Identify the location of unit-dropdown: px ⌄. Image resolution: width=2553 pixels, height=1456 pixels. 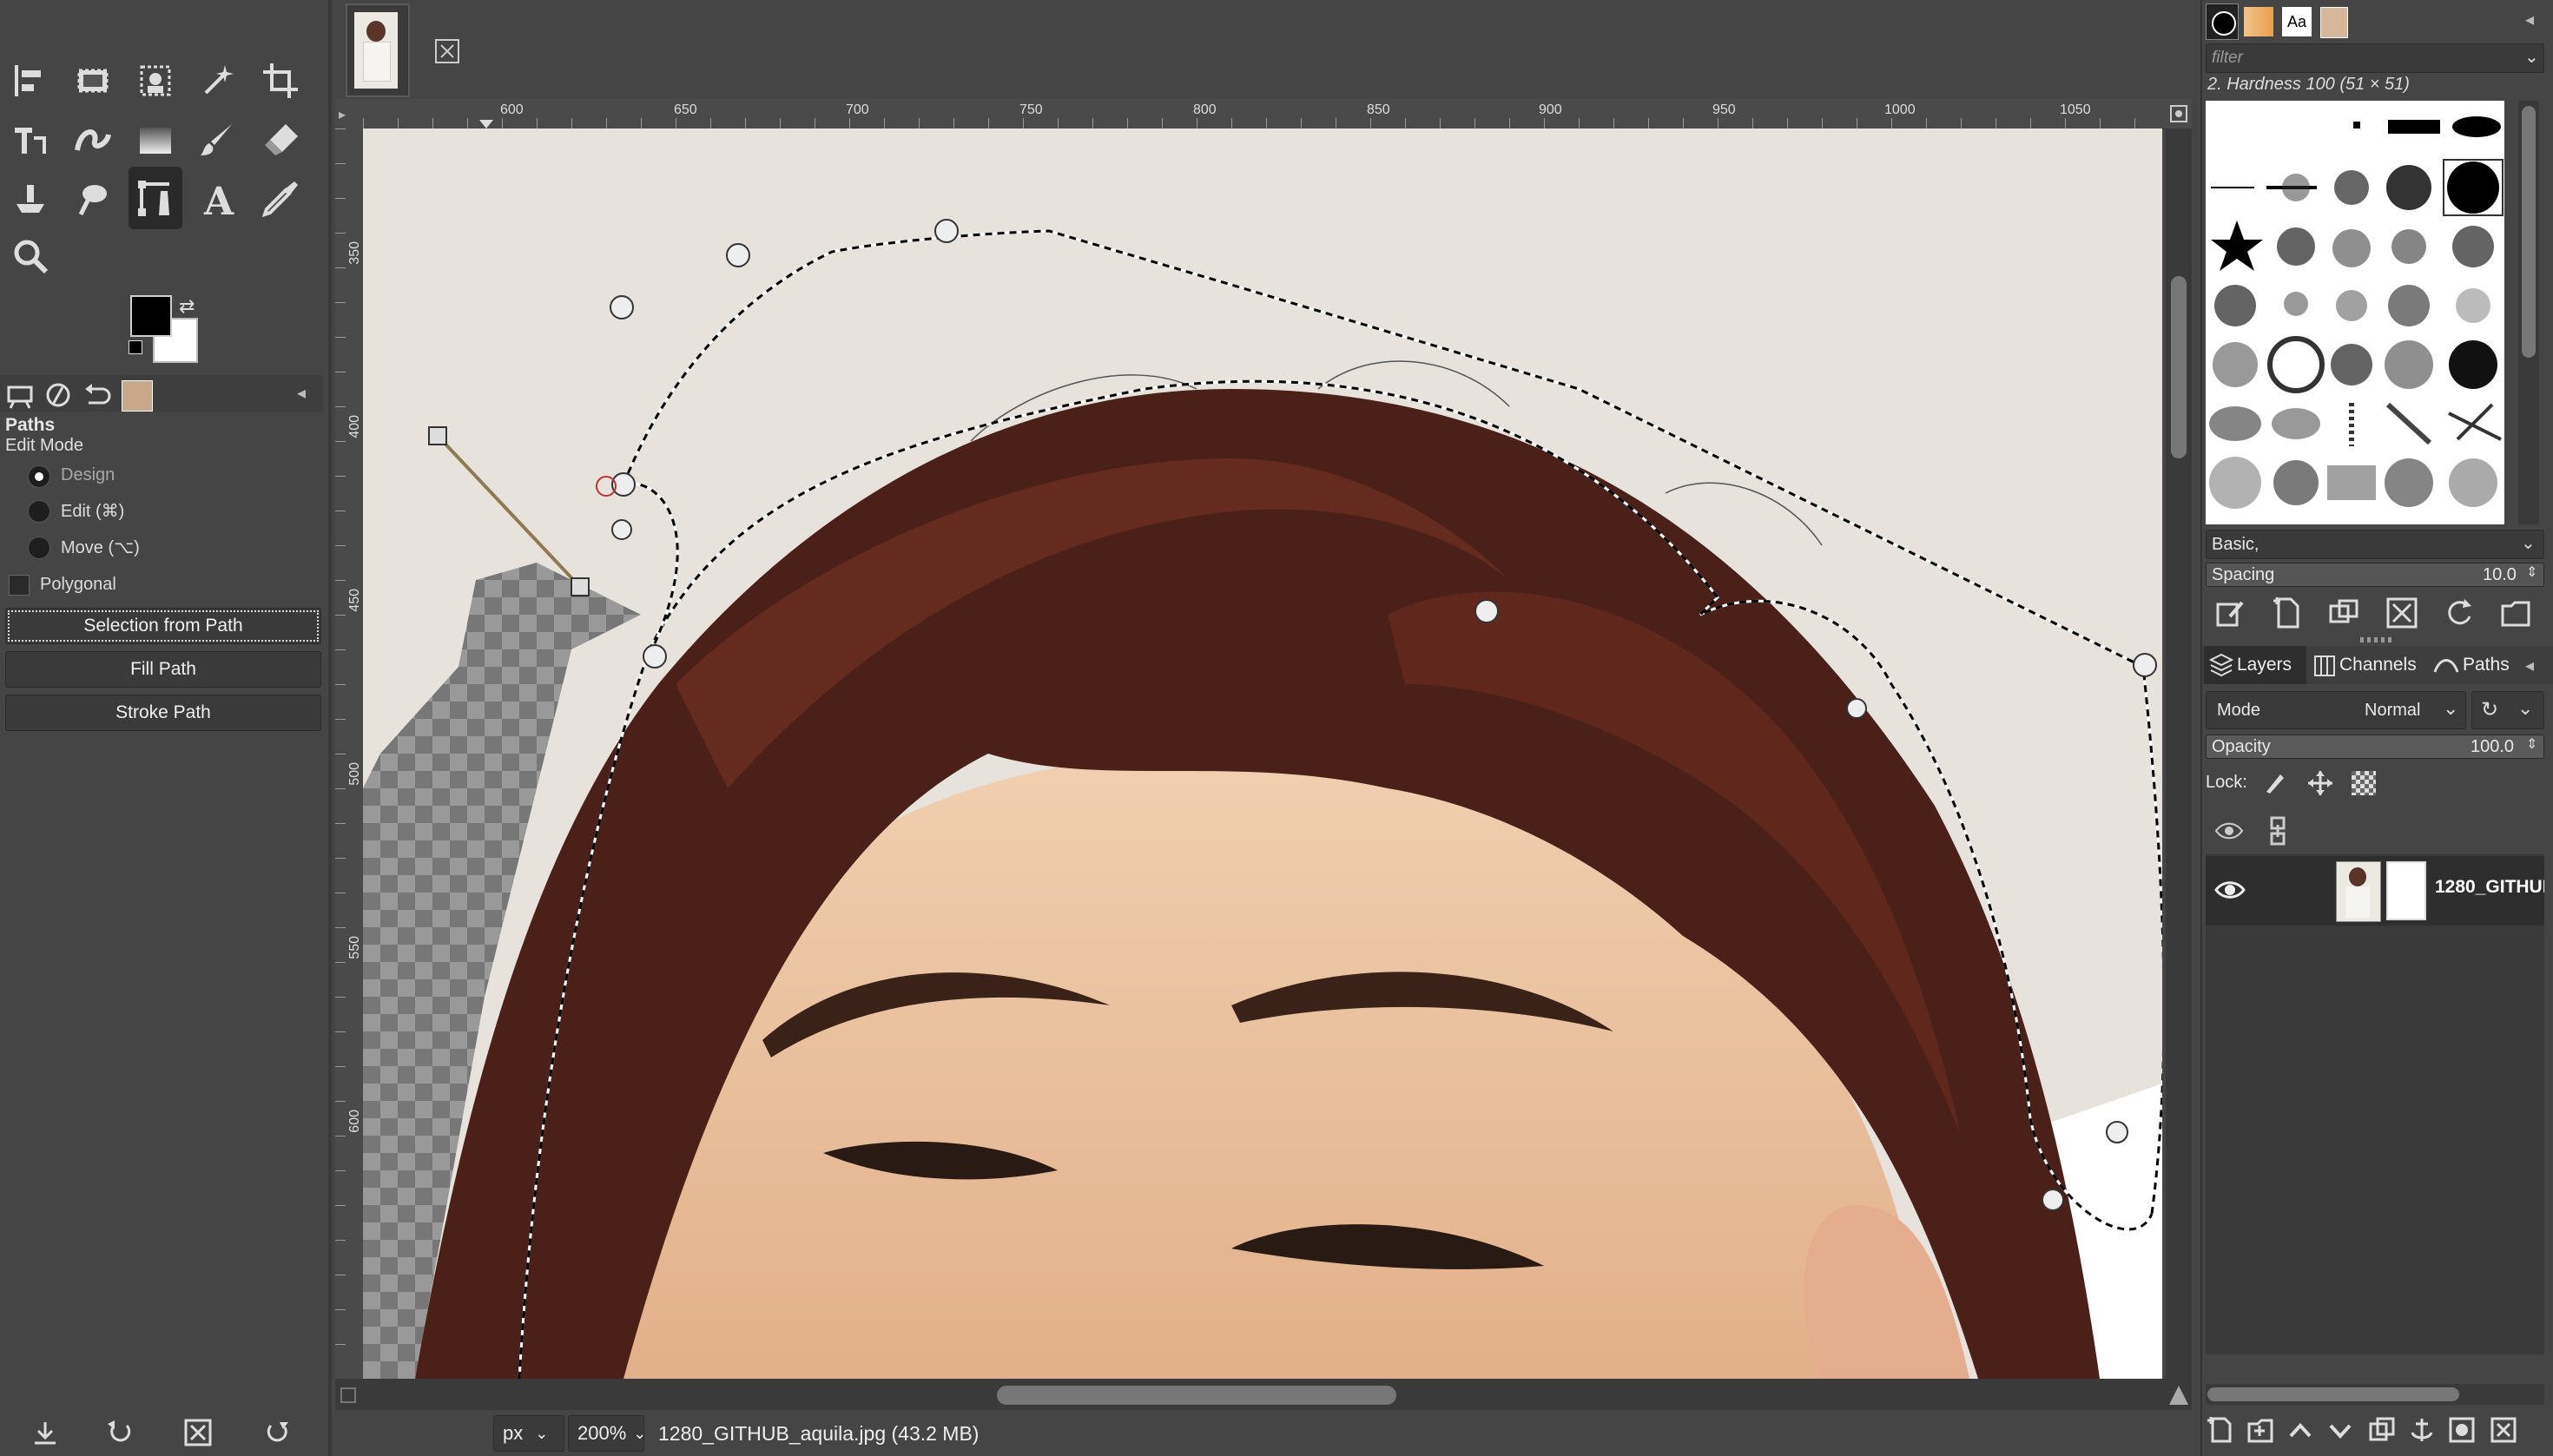
(528, 1433).